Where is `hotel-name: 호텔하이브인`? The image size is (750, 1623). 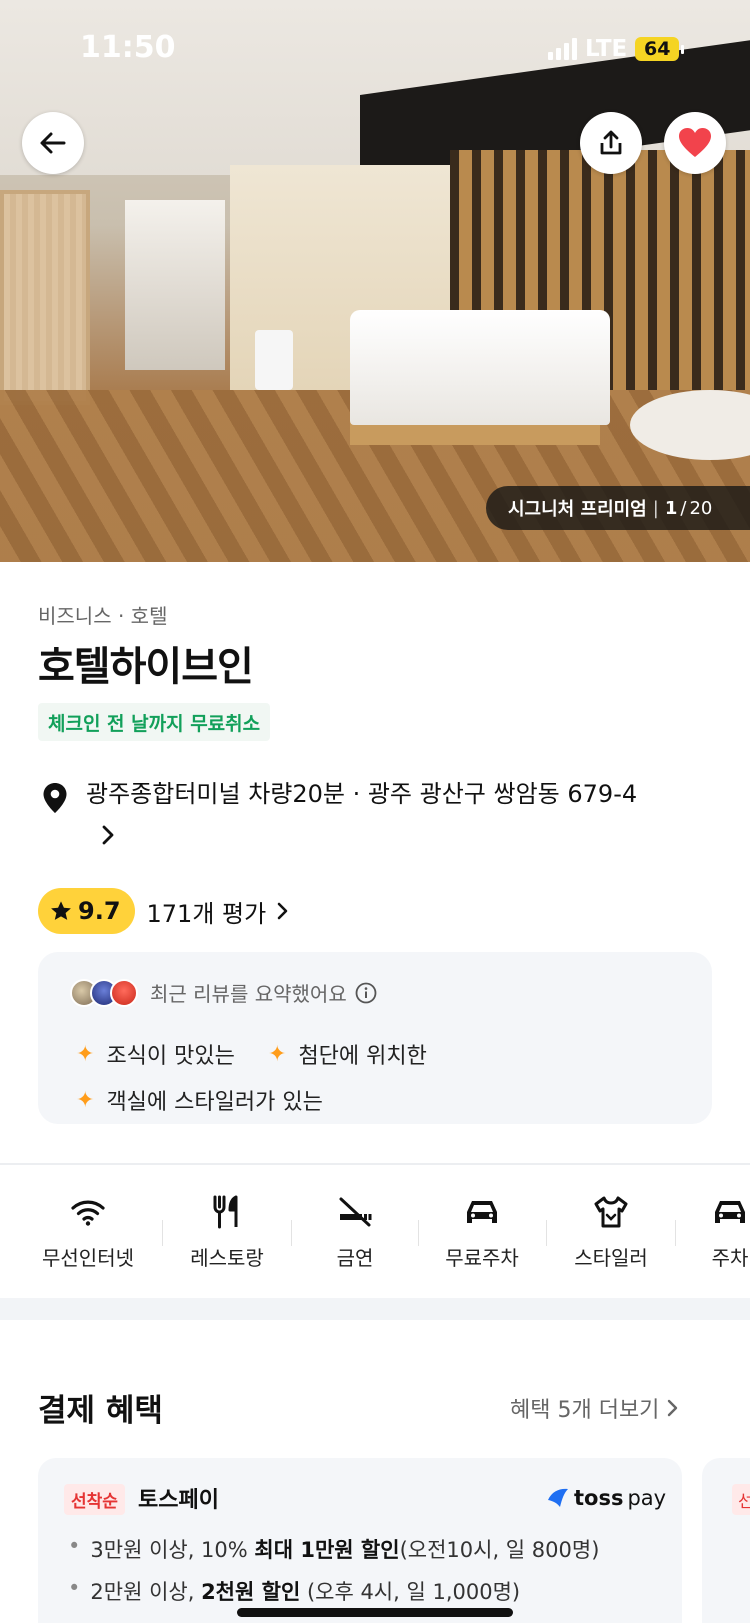 hotel-name: 호텔하이브인 is located at coordinates (146, 667).